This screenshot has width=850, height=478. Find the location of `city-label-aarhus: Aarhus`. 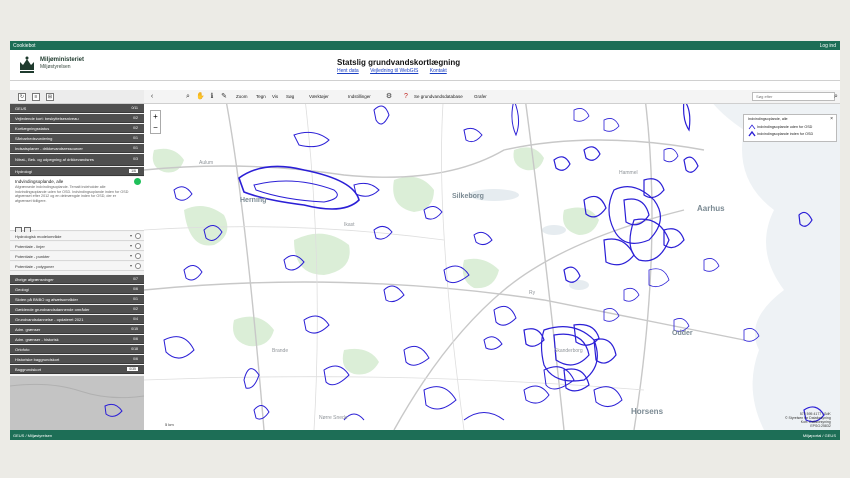

city-label-aarhus: Aarhus is located at coordinates (711, 208).